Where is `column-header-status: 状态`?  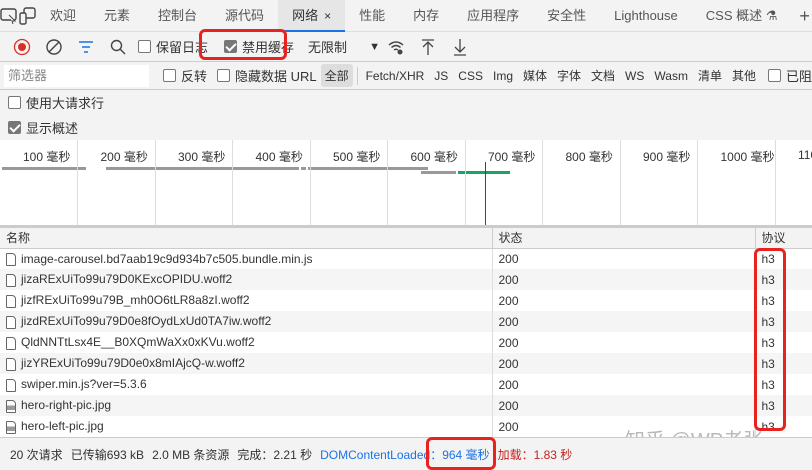 column-header-status: 状态 is located at coordinates (624, 238).